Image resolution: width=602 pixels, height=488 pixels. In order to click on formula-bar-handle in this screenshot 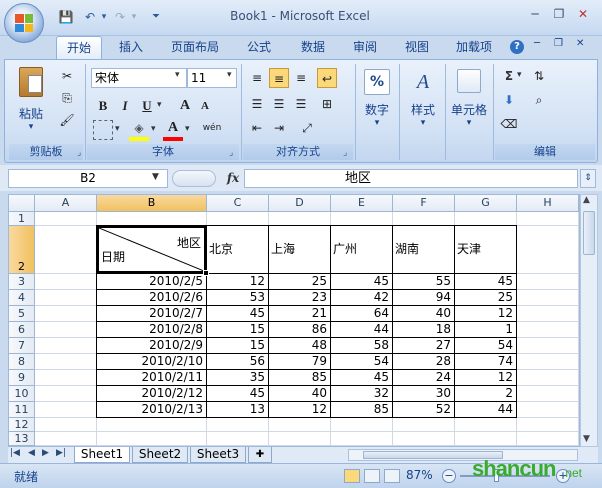, I will do `click(194, 178)`.